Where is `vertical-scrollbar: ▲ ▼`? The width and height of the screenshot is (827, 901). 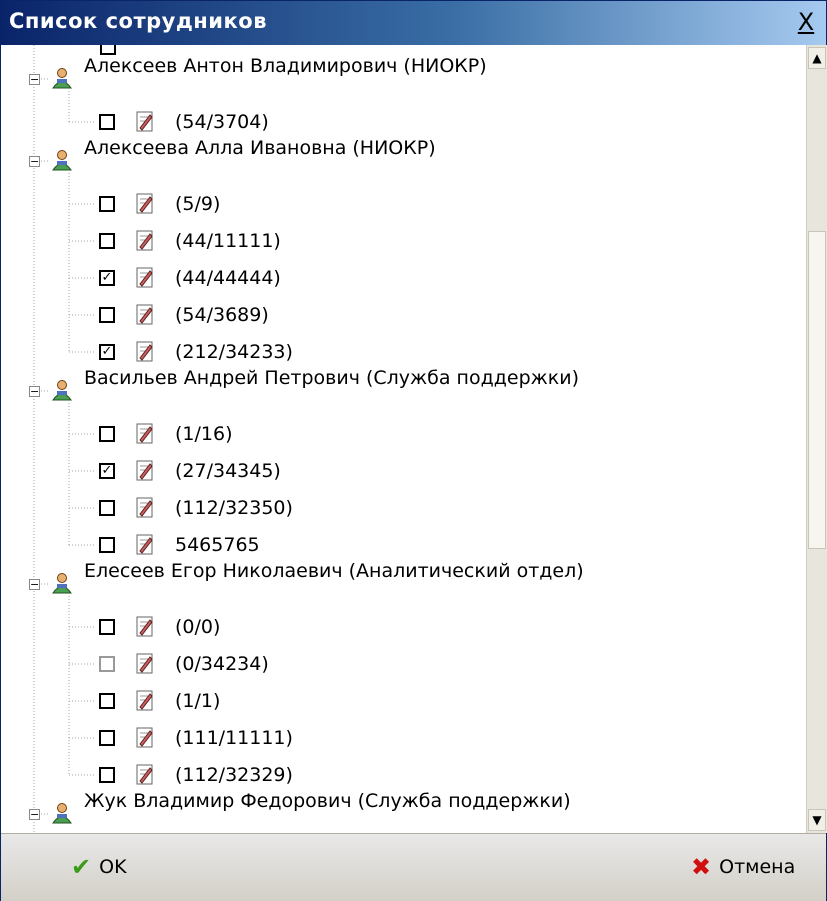
vertical-scrollbar: ▲ ▼ is located at coordinates (816, 439).